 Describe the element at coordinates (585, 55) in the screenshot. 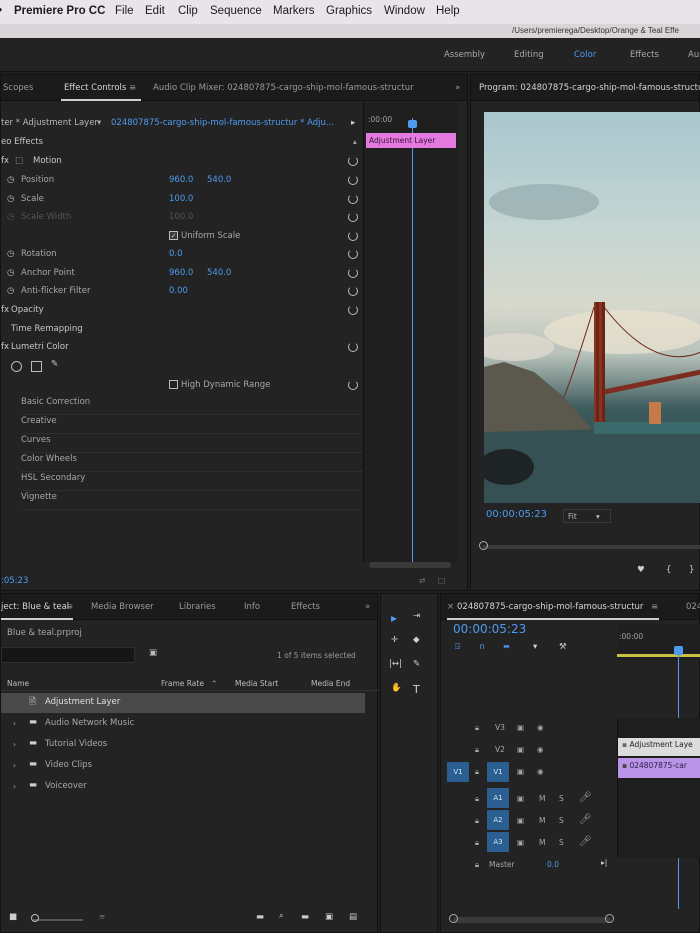

I see `workspace-color: Color` at that location.